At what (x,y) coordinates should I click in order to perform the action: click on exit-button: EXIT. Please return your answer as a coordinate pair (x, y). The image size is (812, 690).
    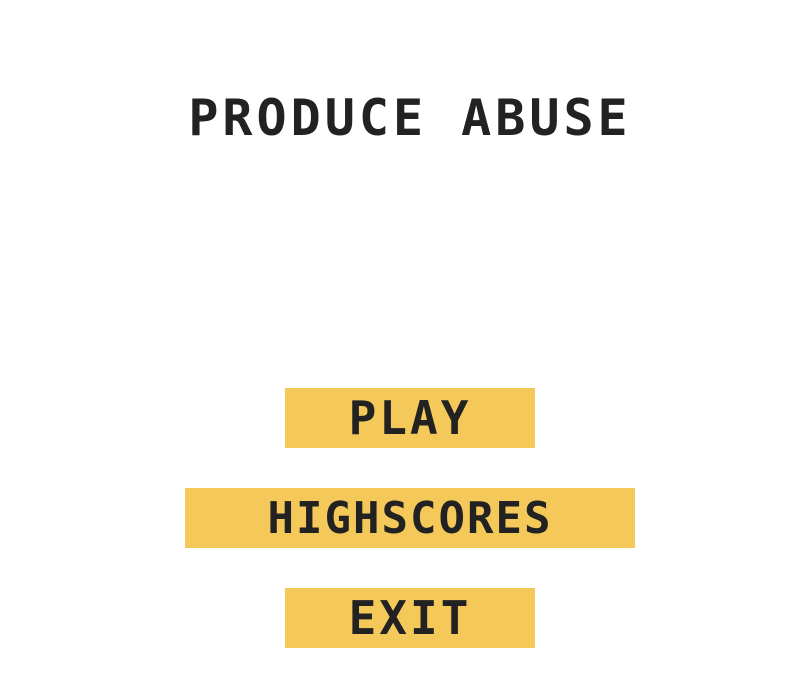
    Looking at the image, I should click on (410, 618).